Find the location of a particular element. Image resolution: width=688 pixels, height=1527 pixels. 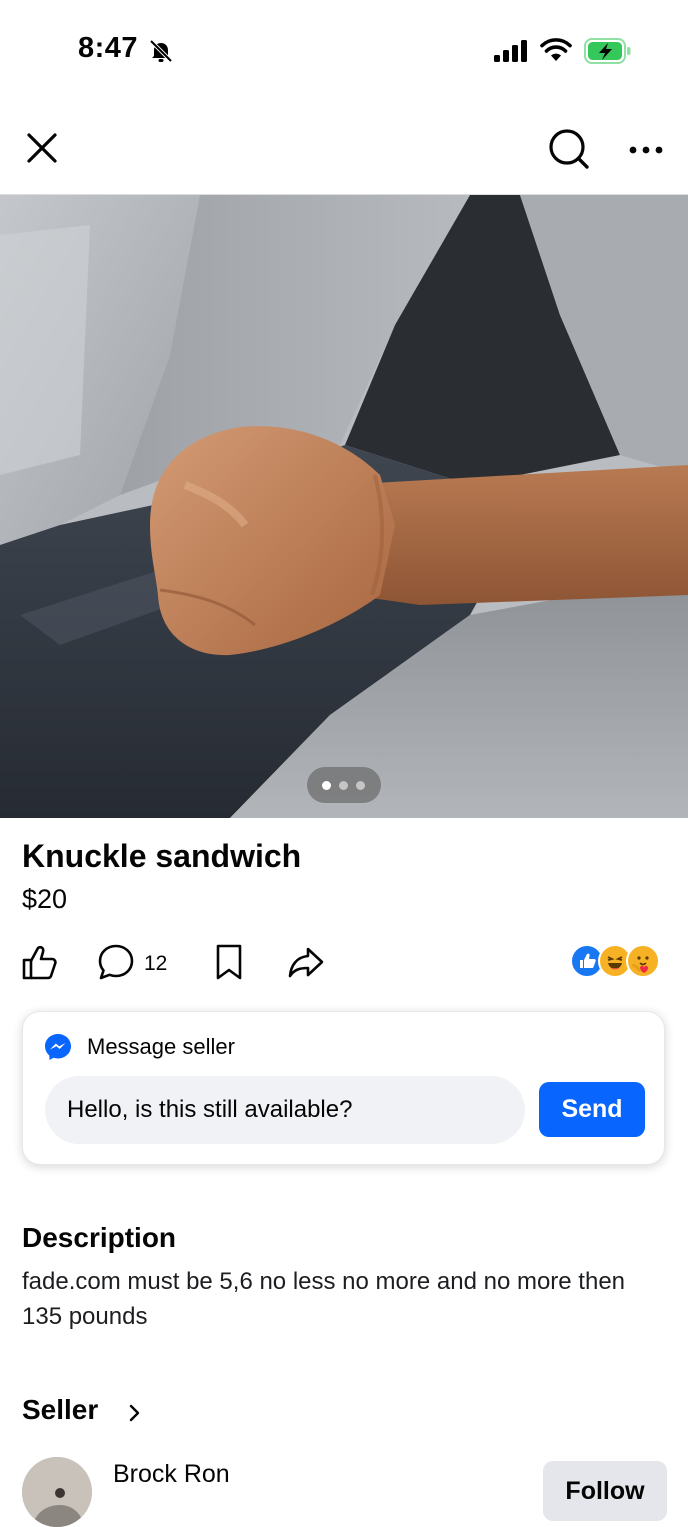

cellular-signal-icon is located at coordinates (510, 51).